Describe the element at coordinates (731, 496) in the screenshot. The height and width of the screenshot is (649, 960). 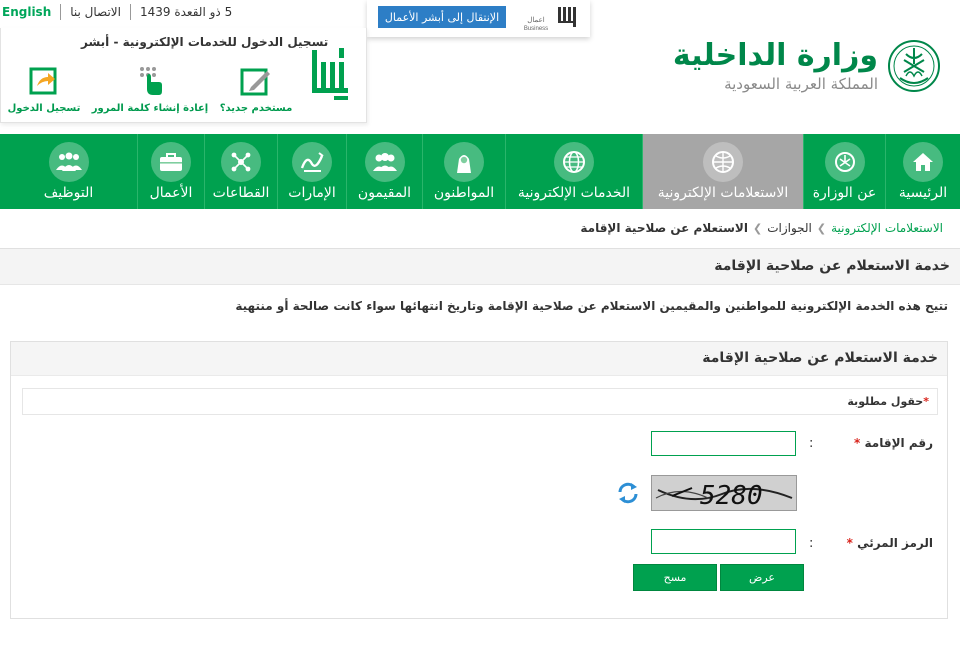
I see `captcha-text: 5280` at that location.